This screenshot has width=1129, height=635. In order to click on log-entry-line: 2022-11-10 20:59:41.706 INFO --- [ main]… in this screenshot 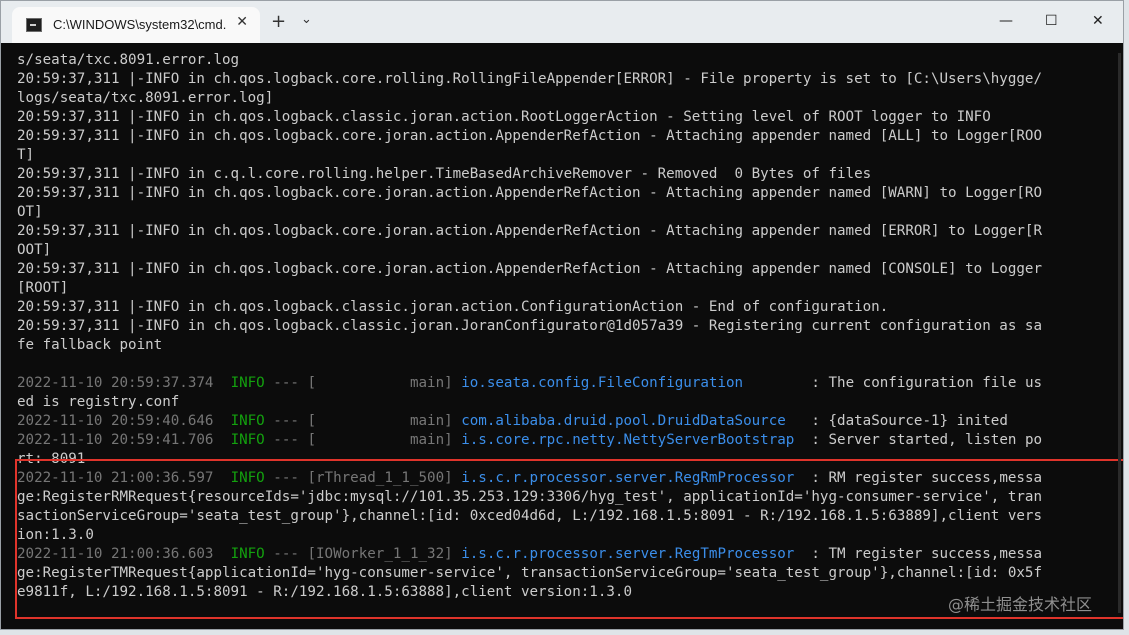, I will do `click(529, 440)`.